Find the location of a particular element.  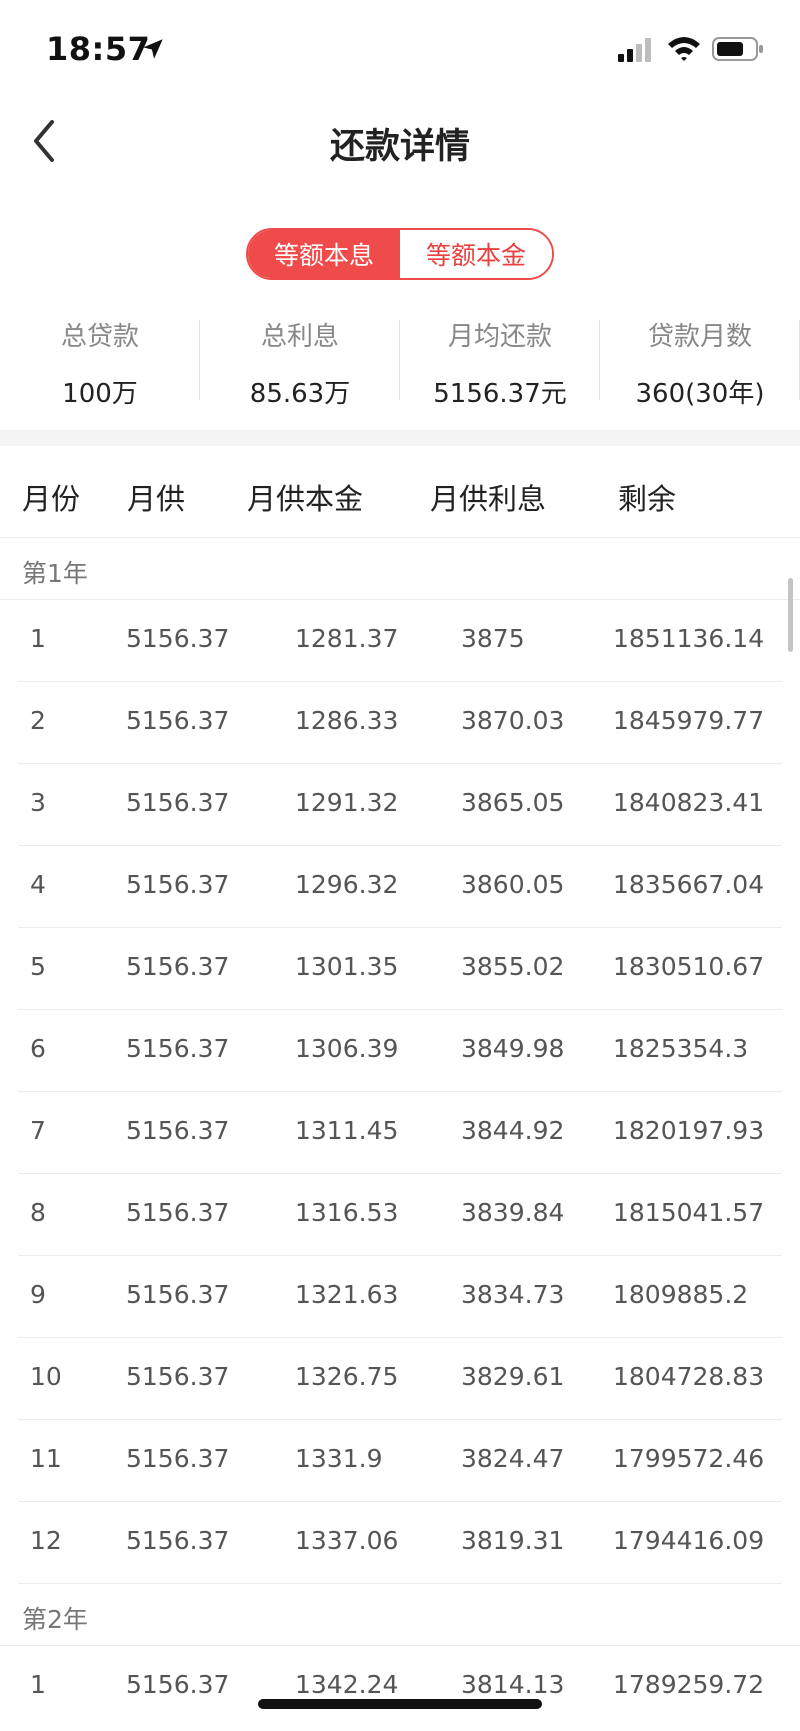

scrollbar is located at coordinates (790, 615).